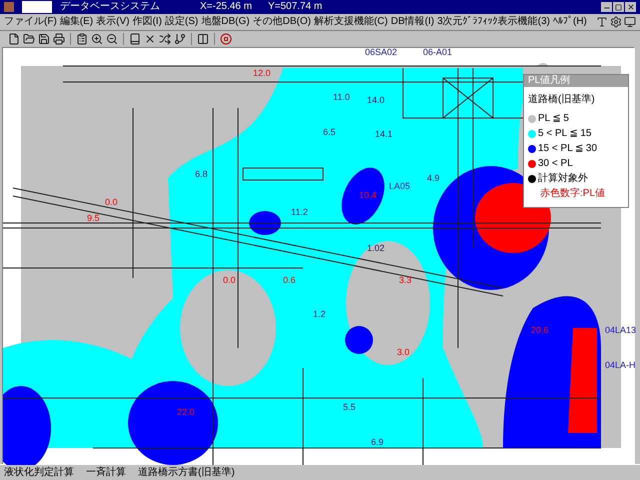 The width and height of the screenshot is (640, 480). I want to click on map-label: 1.2, so click(319, 314).